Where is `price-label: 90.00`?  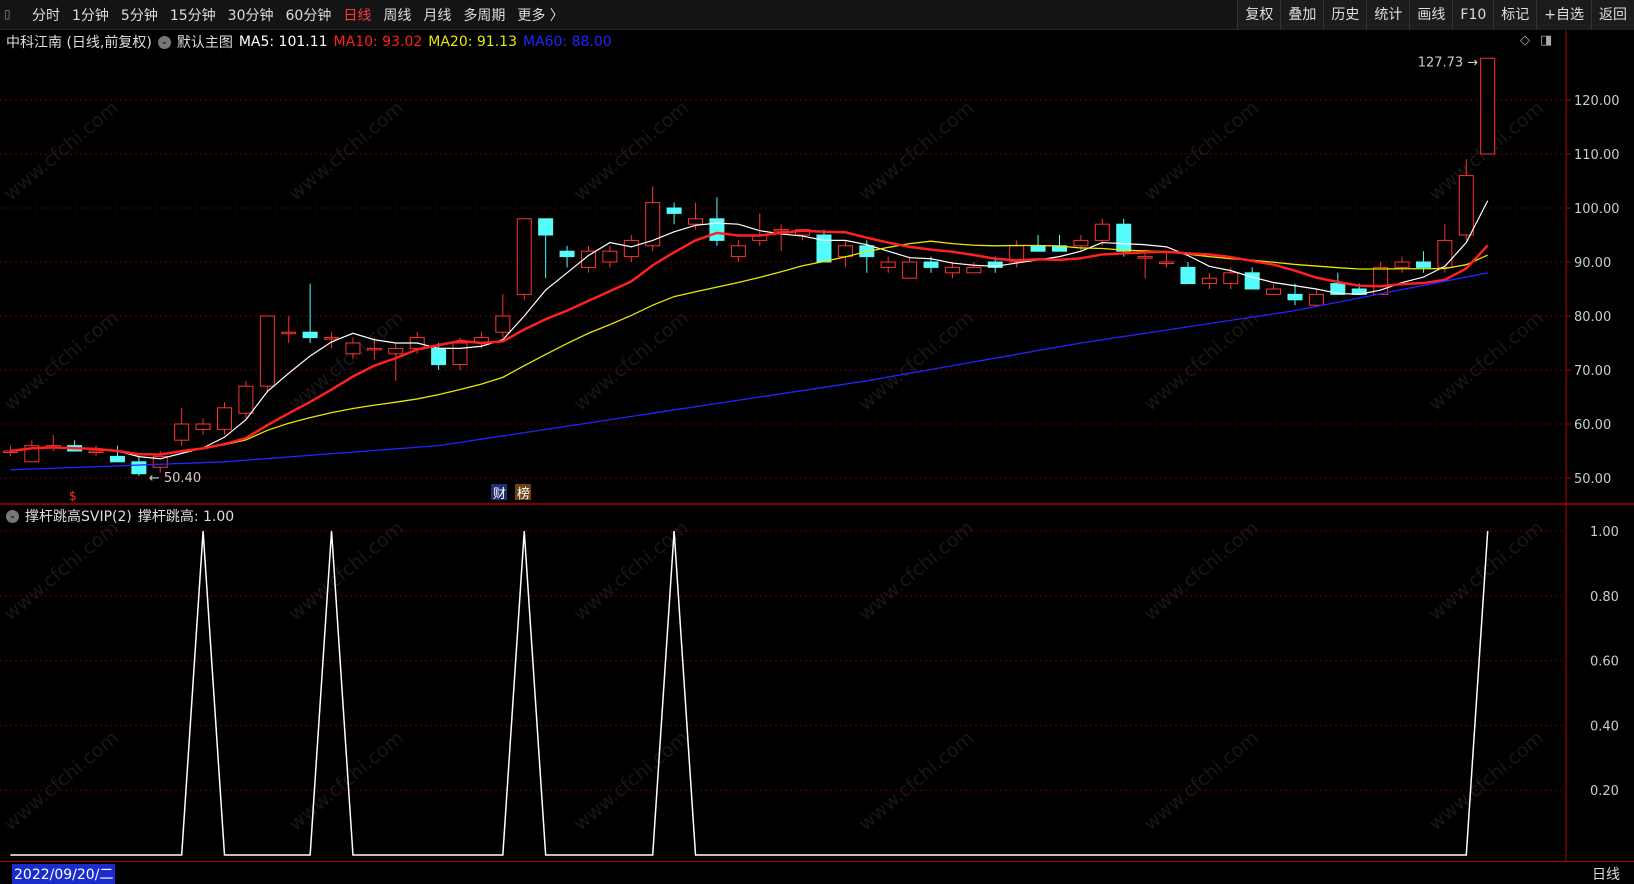 price-label: 90.00 is located at coordinates (1592, 263).